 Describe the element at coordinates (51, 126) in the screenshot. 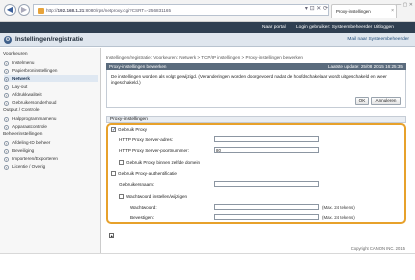

I see `sidebar-item-device-control: › Apparaatcontrole` at that location.